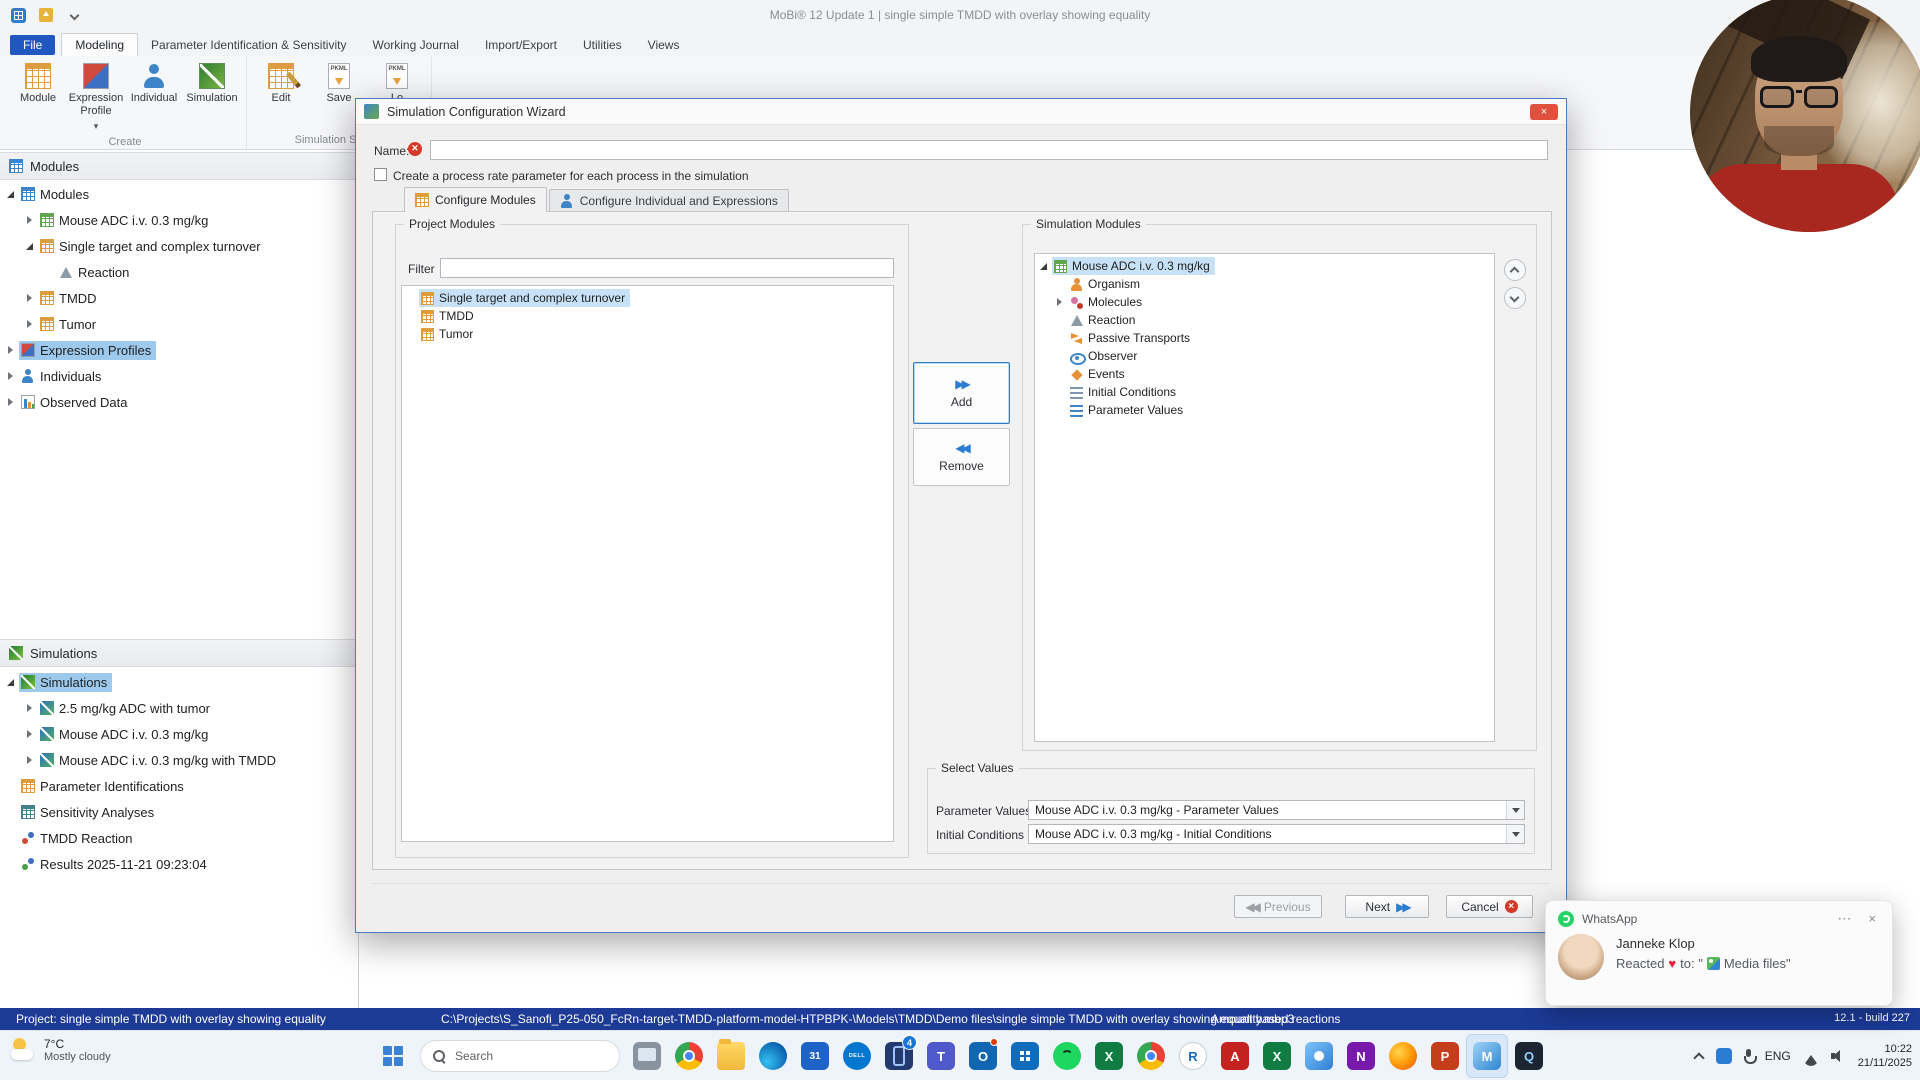  What do you see at coordinates (154, 82) in the screenshot?
I see `ribbon-individual-button: Individual` at bounding box center [154, 82].